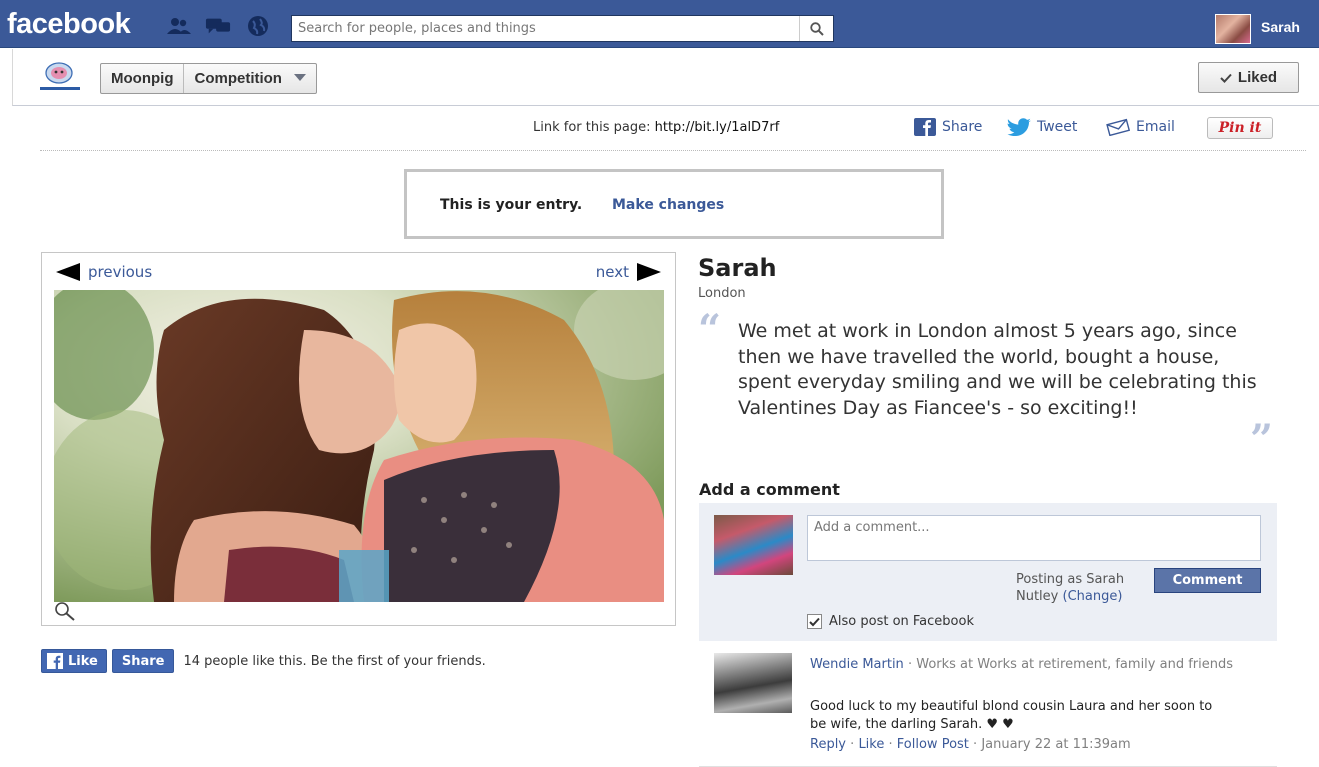 This screenshot has width=1319, height=767. I want to click on comment-input, so click(1034, 538).